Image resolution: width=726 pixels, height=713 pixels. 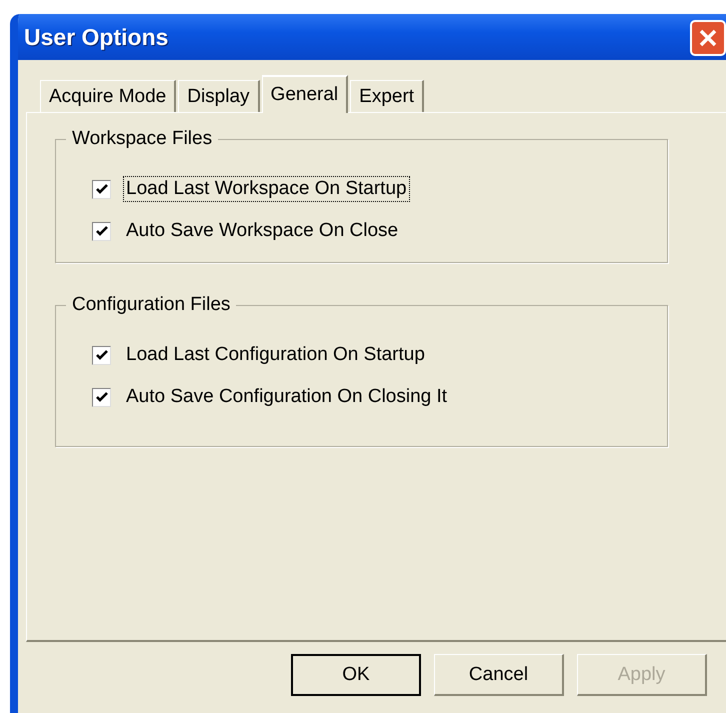 I want to click on group-title: Configuration Files, so click(x=151, y=305).